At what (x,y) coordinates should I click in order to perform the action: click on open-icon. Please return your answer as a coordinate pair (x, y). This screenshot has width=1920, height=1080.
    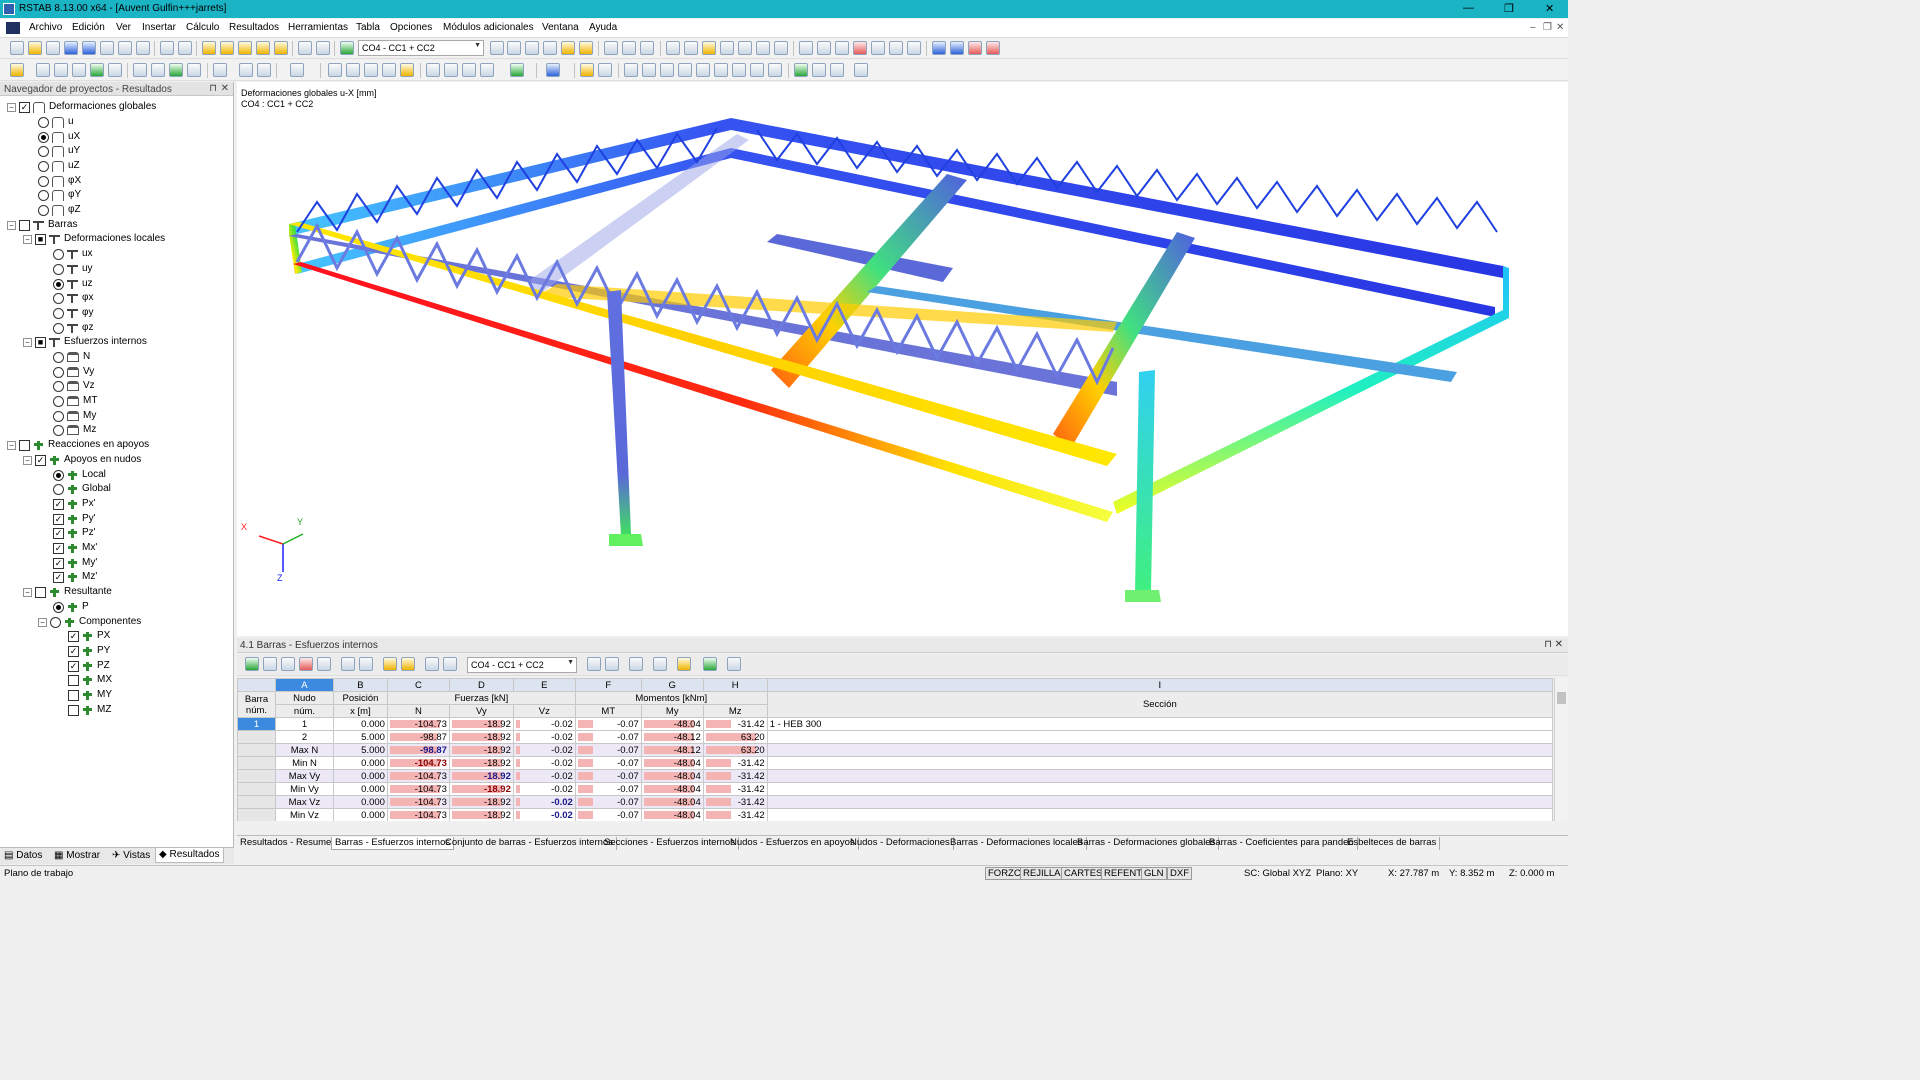
    Looking at the image, I should click on (35, 48).